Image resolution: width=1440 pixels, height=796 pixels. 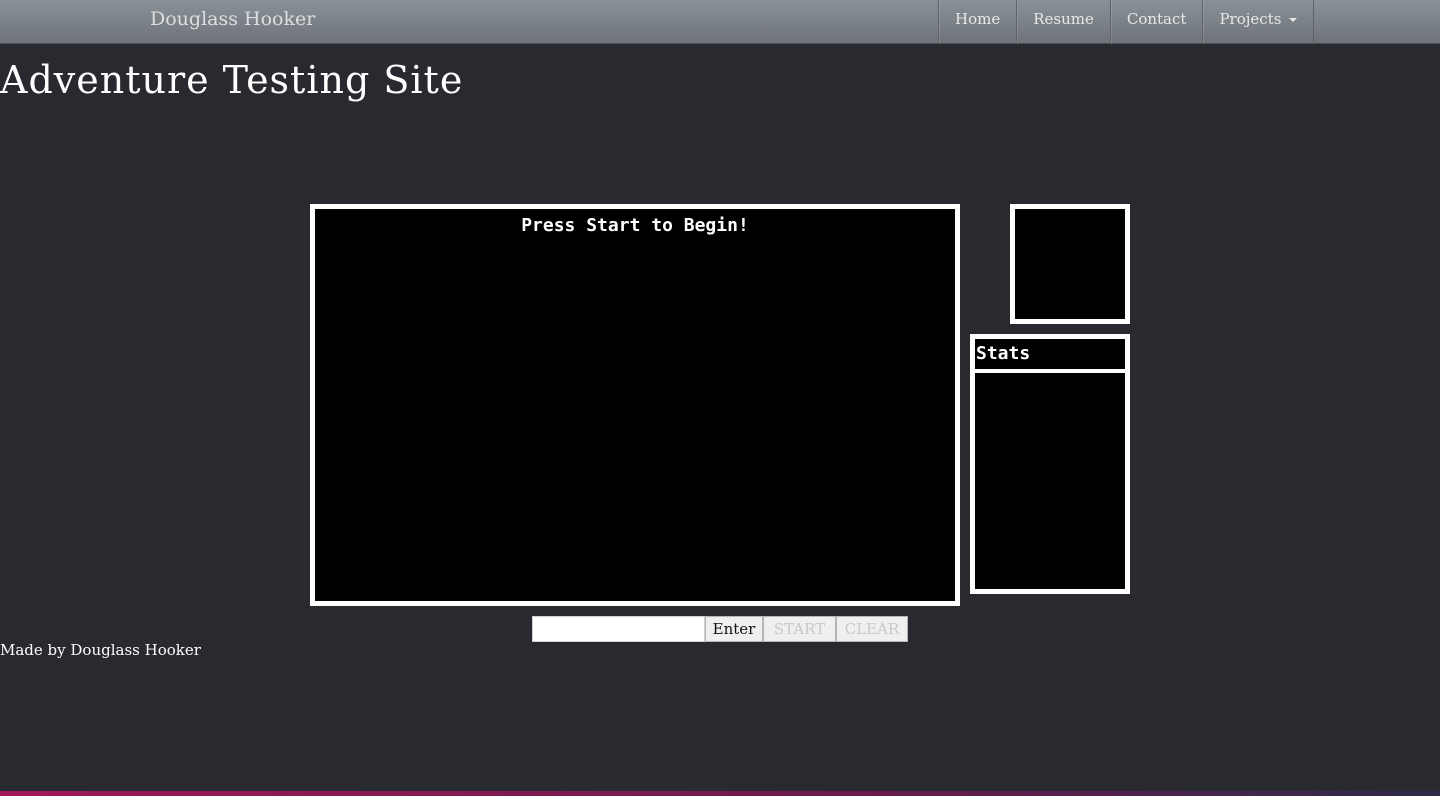 I want to click on clear-button: CLEAR, so click(x=872, y=629).